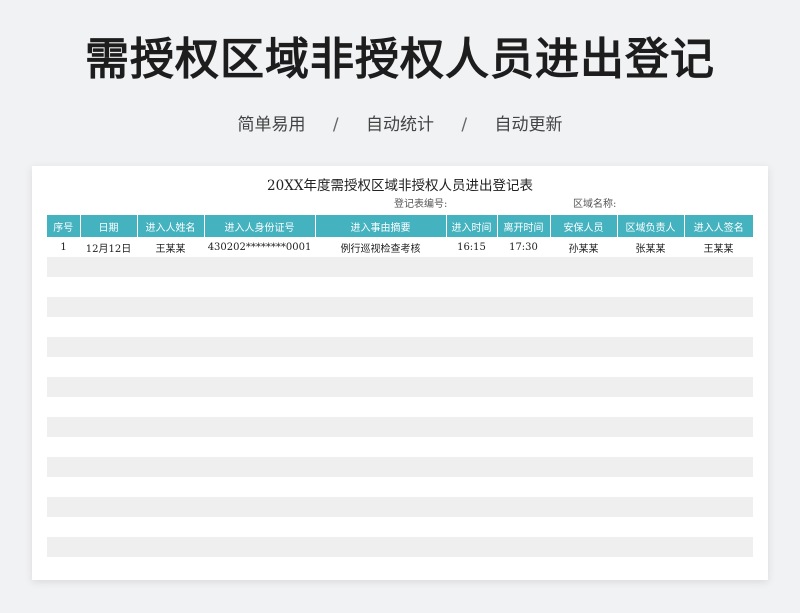 The height and width of the screenshot is (613, 800). Describe the element at coordinates (63, 247) in the screenshot. I see `table-cell: 1` at that location.